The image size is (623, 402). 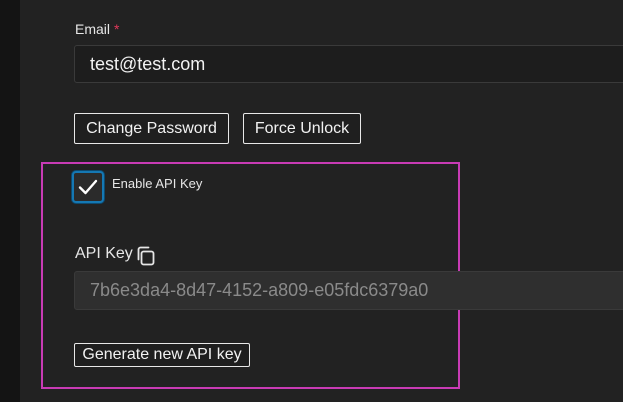 What do you see at coordinates (162, 355) in the screenshot?
I see `generate-api-key-button: Generate new API key` at bounding box center [162, 355].